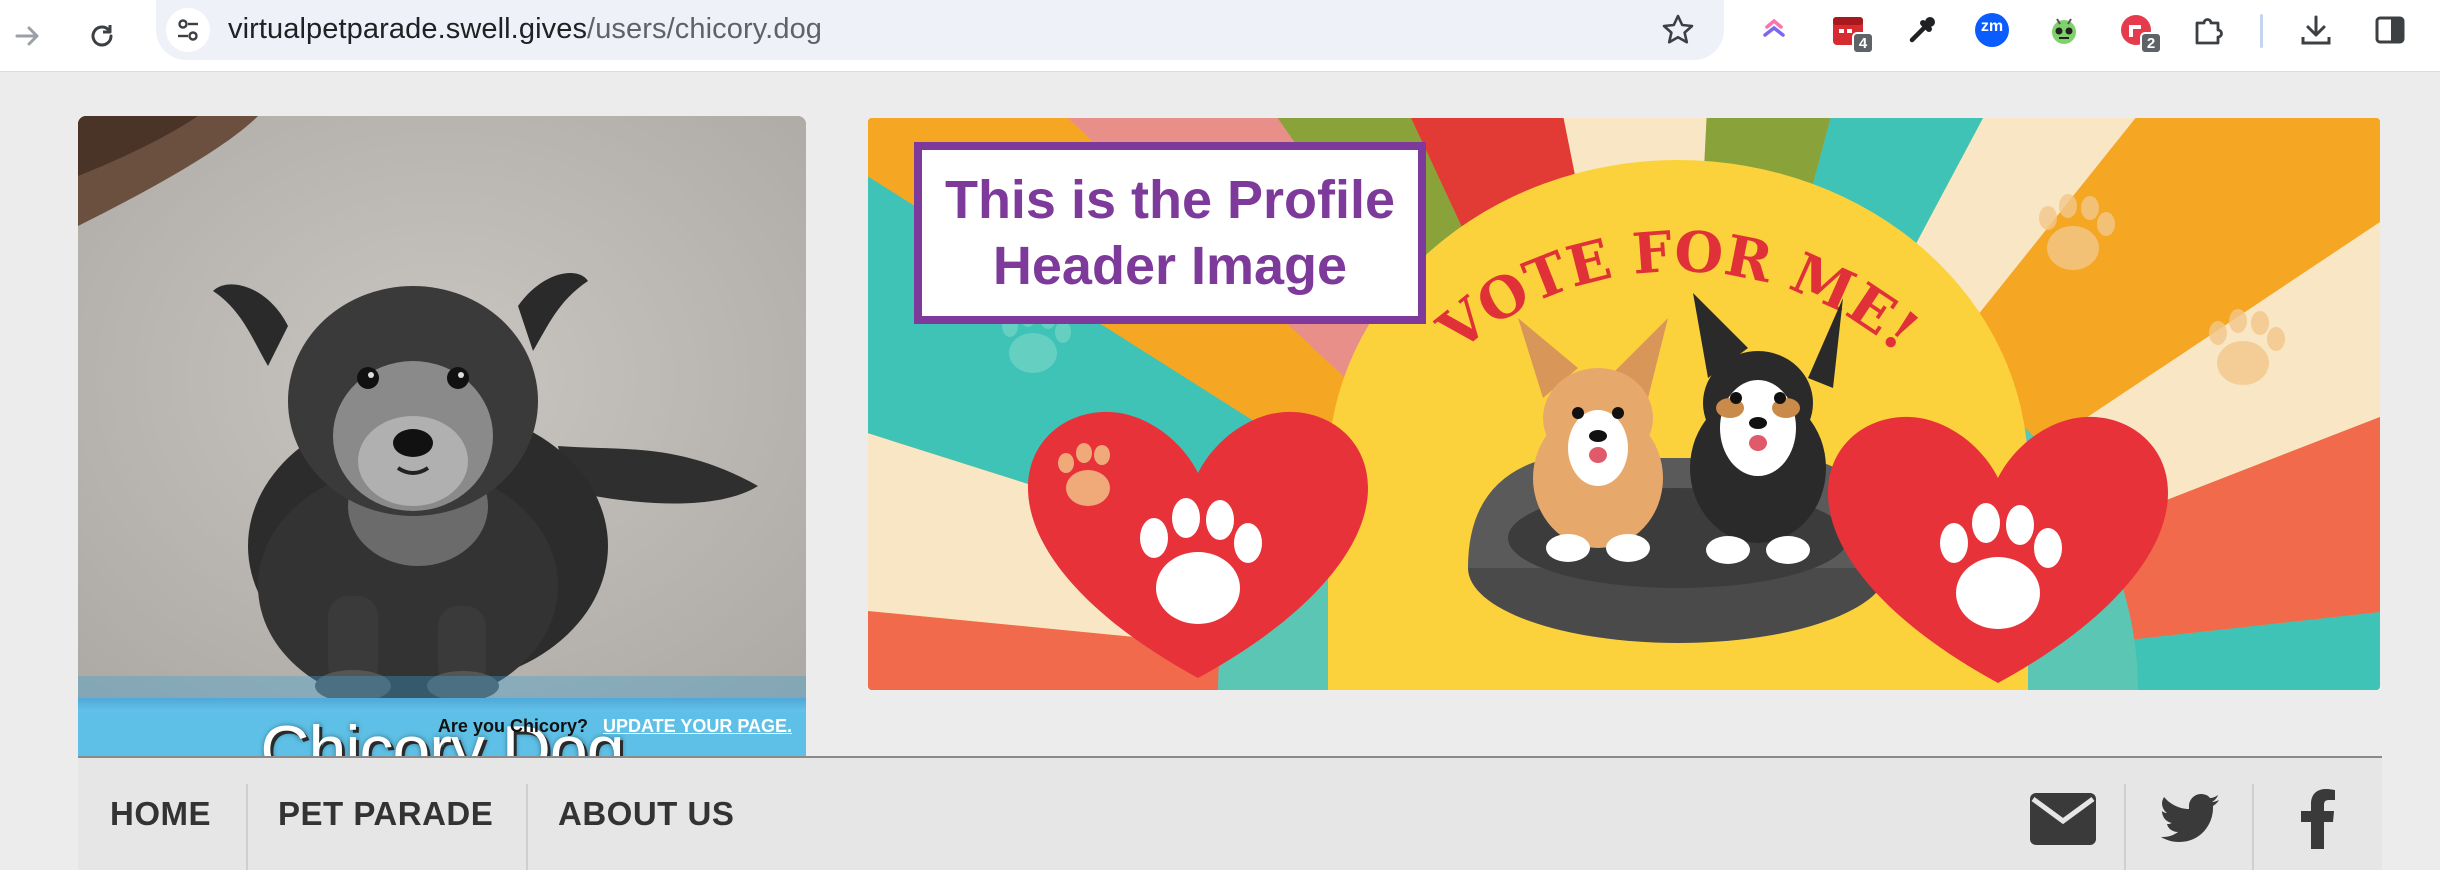 This screenshot has width=2440, height=870. Describe the element at coordinates (1863, 43) in the screenshot. I see `calendar-badge: 4` at that location.